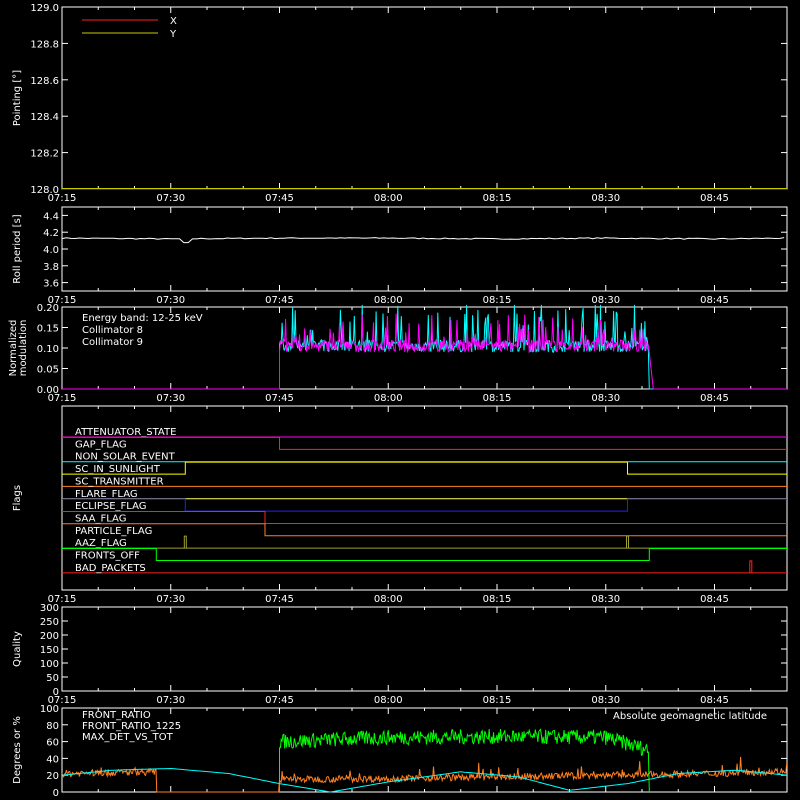 The image size is (800, 800). I want to click on panel-1-ytick-label: 4.4, so click(51, 216).